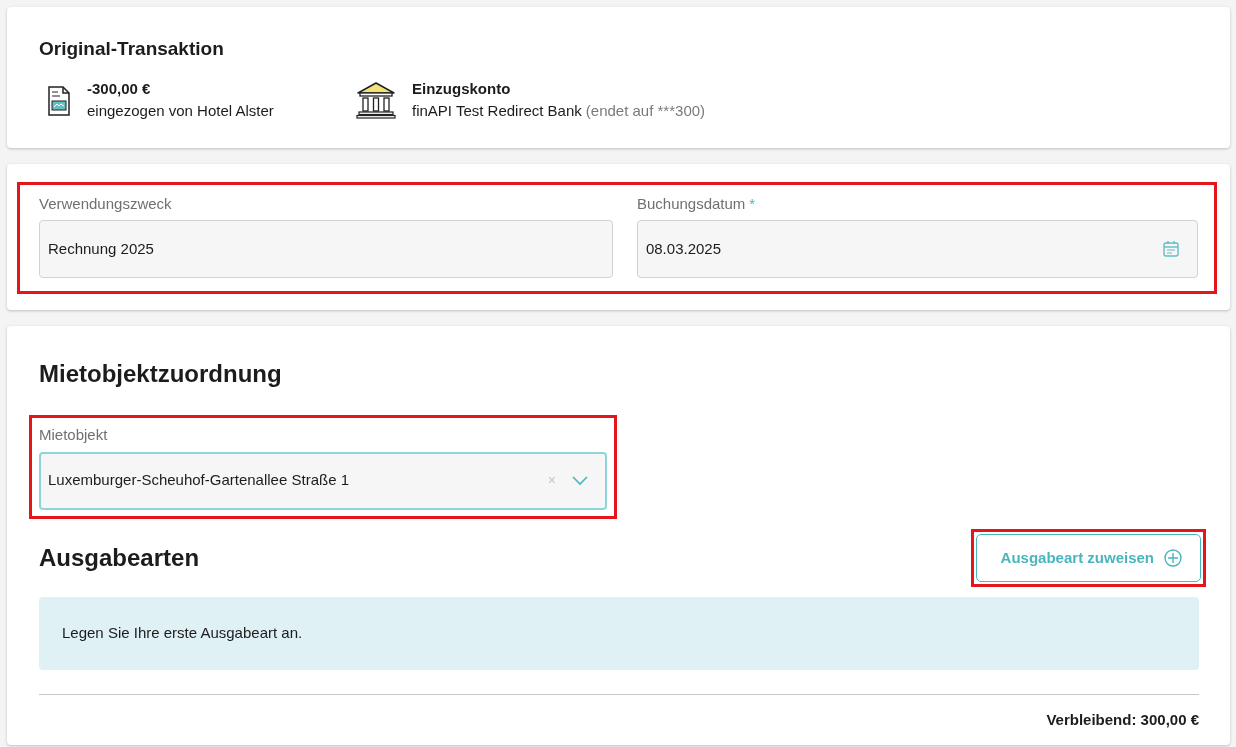 This screenshot has height=747, width=1236. Describe the element at coordinates (74, 435) in the screenshot. I see `field-label: Mietobjekt` at that location.